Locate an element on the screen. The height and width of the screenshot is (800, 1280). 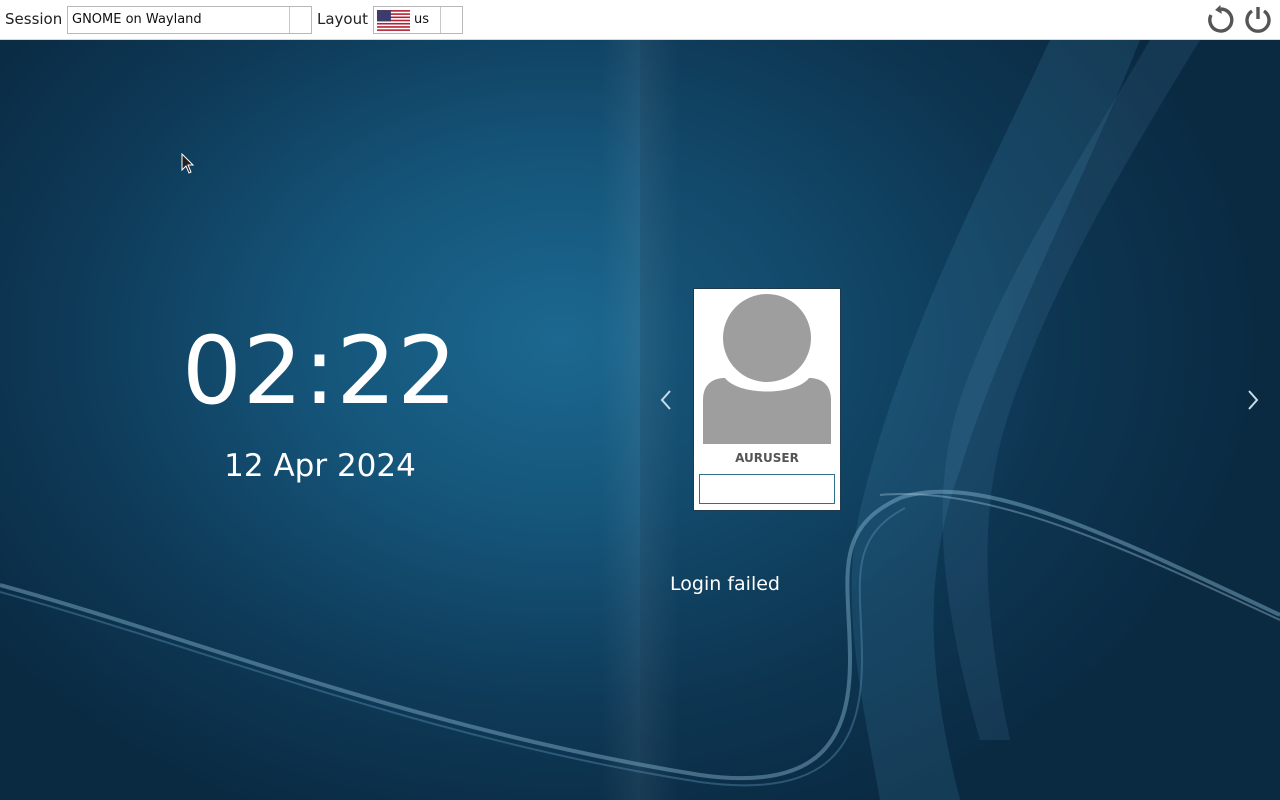
us-flag-icon is located at coordinates (393, 20).